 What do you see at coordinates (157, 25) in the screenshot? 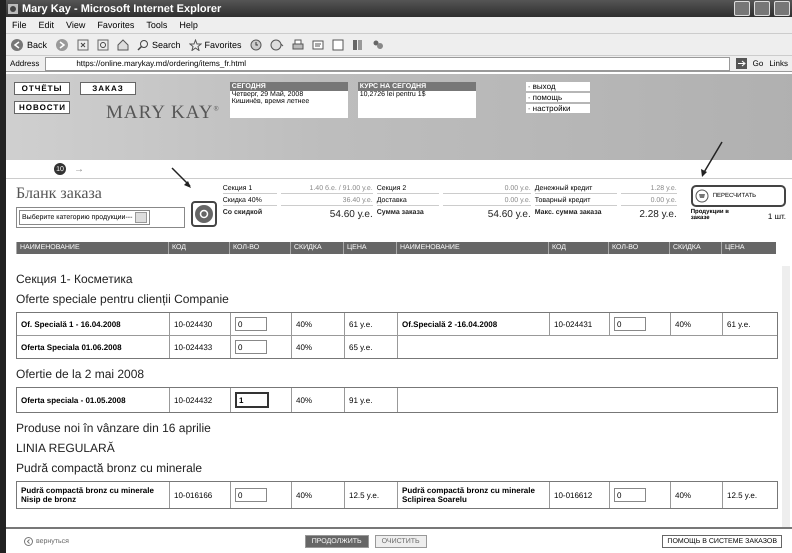
I see `menu-item: Tools` at bounding box center [157, 25].